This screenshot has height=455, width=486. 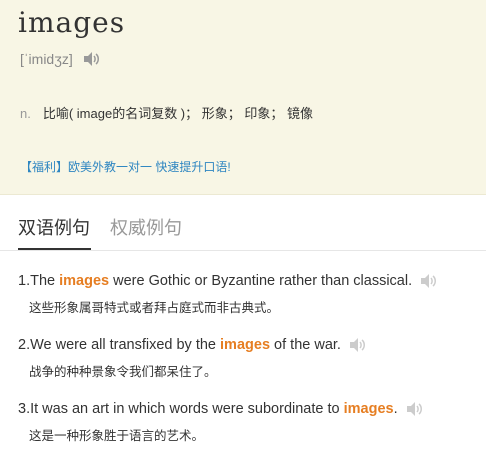 I want to click on tab-authoritative-examples: 权威例句, so click(x=146, y=227).